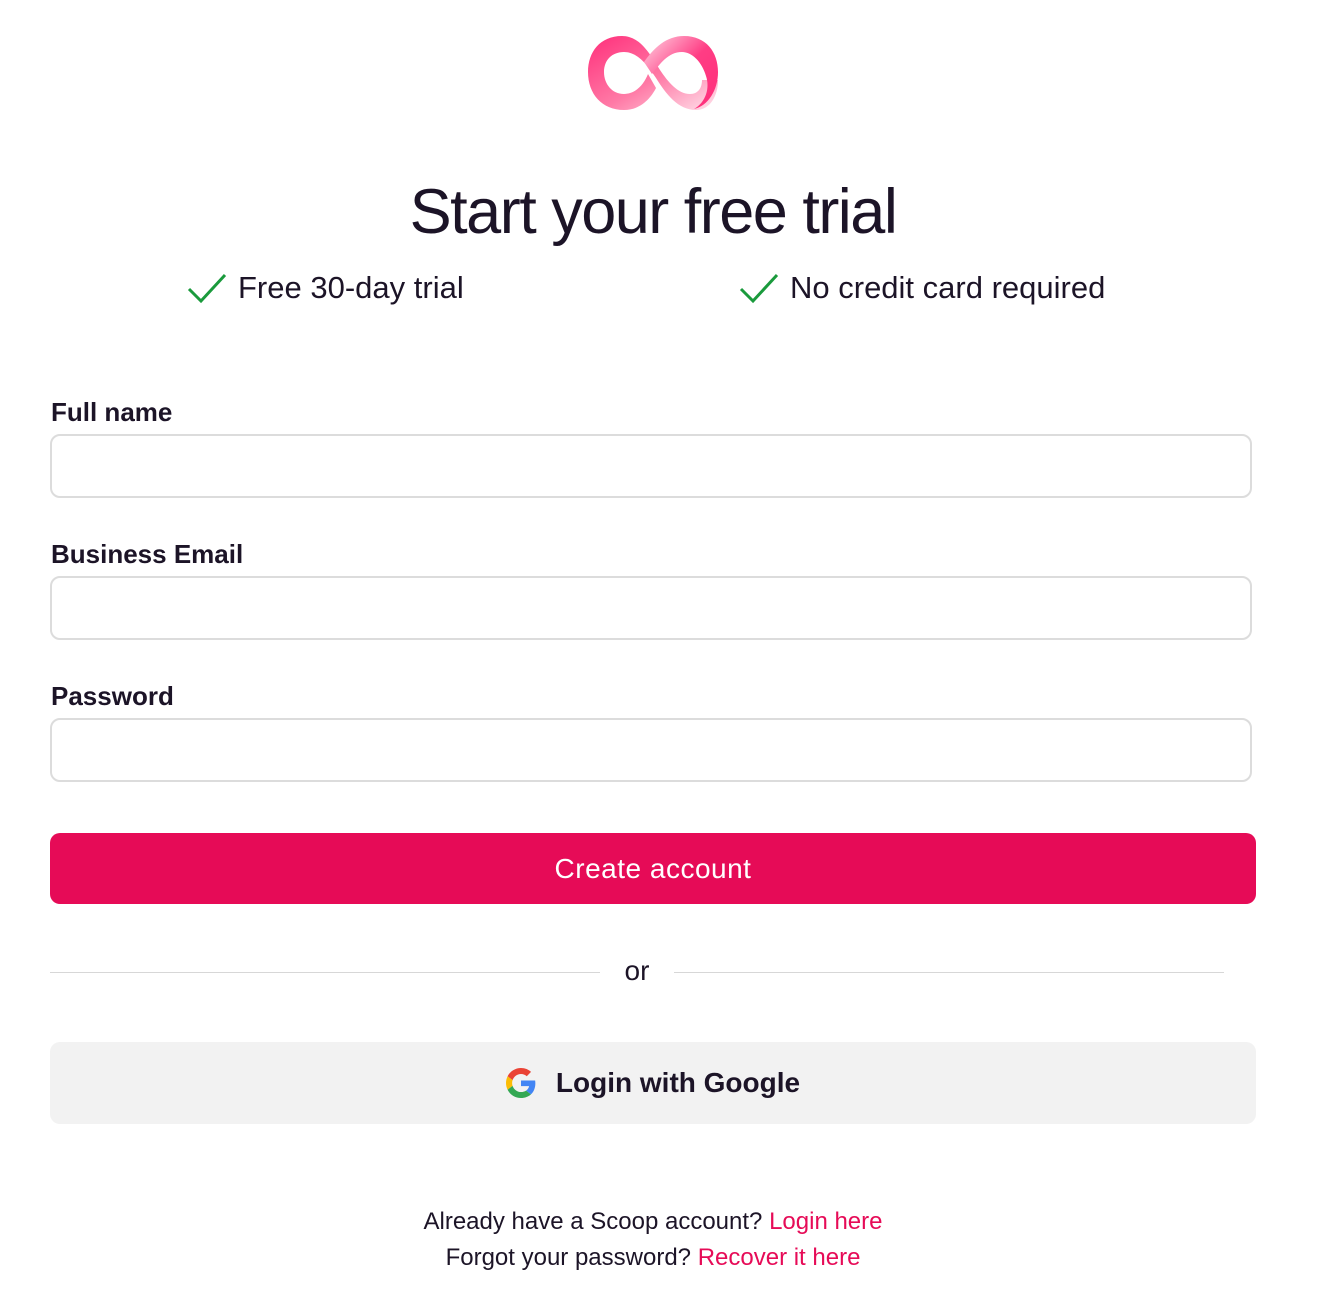  I want to click on page-title: Start your free trial, so click(653, 212).